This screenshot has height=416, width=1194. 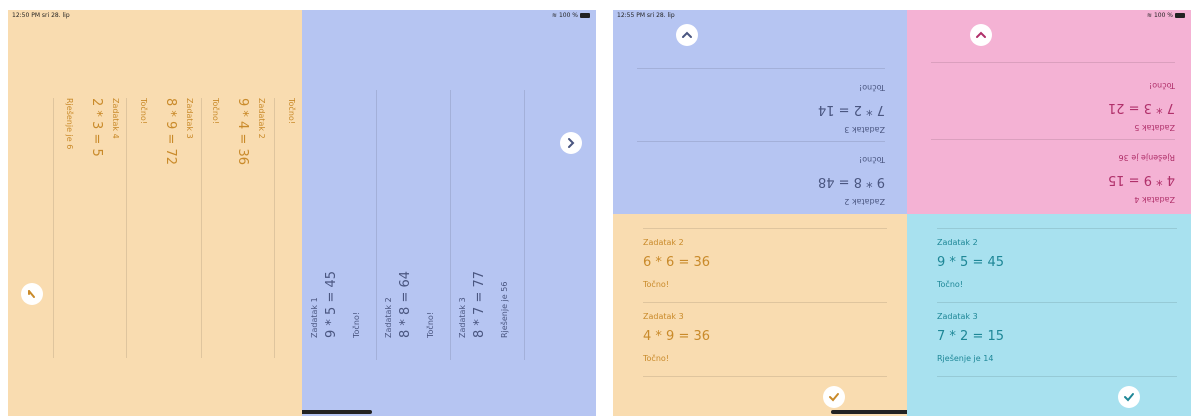 What do you see at coordinates (96, 127) in the screenshot?
I see `task-equation: 2 * 3 = 5` at bounding box center [96, 127].